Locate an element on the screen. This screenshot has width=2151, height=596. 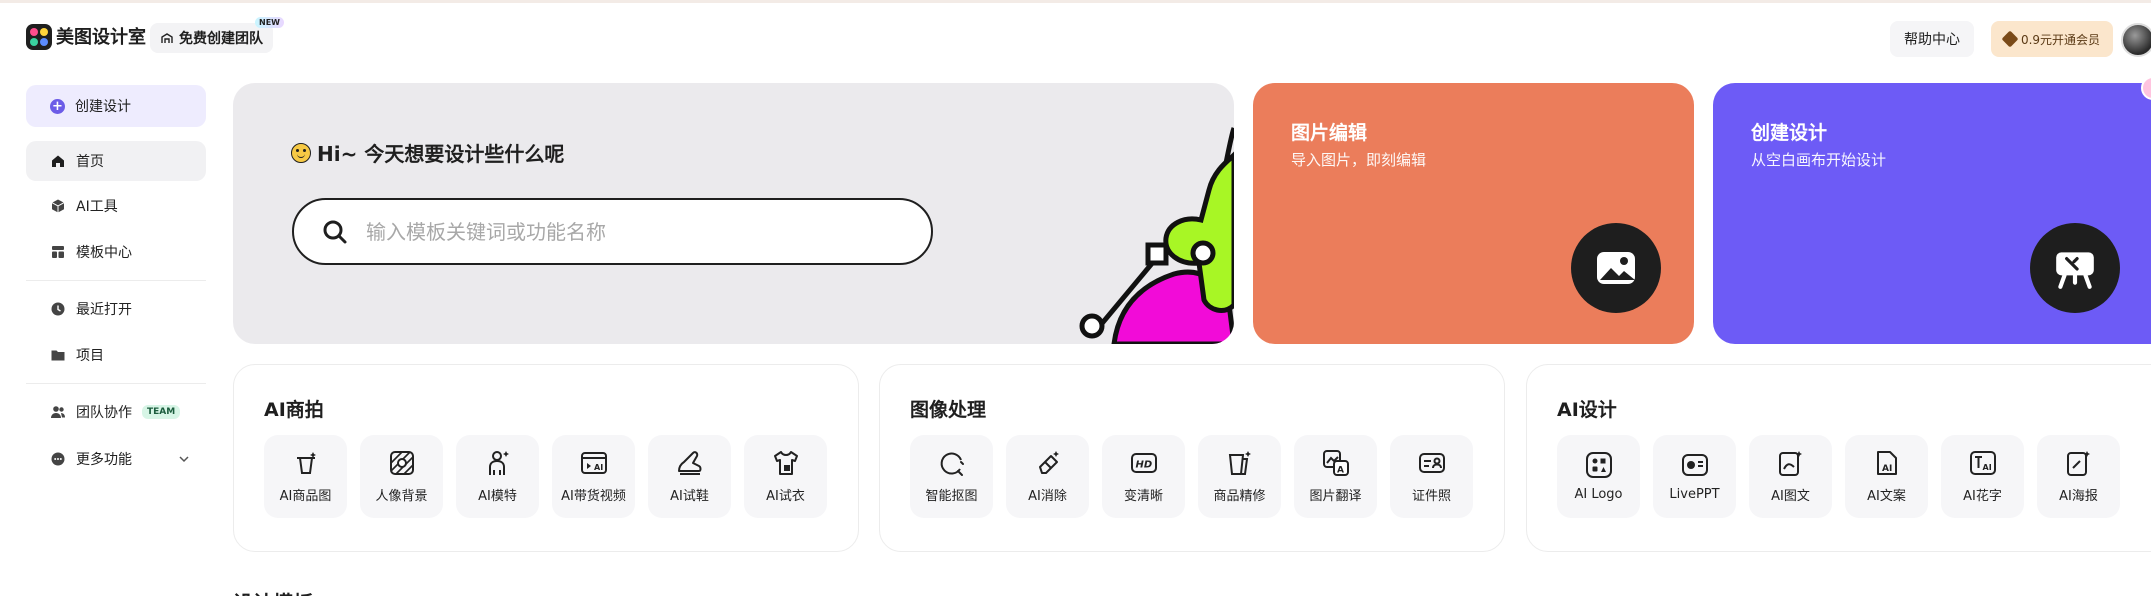
group-title: AI商拍 is located at coordinates (294, 410).